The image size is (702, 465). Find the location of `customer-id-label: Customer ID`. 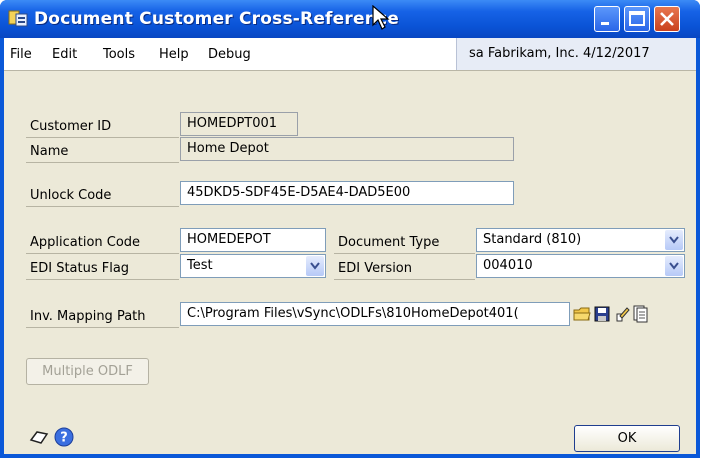

customer-id-label: Customer ID is located at coordinates (102, 127).